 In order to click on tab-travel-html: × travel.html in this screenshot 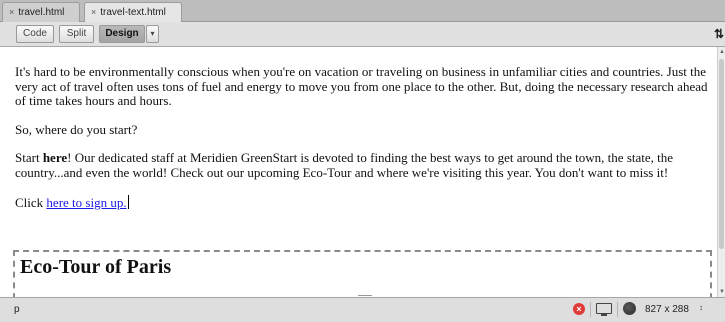, I will do `click(41, 12)`.